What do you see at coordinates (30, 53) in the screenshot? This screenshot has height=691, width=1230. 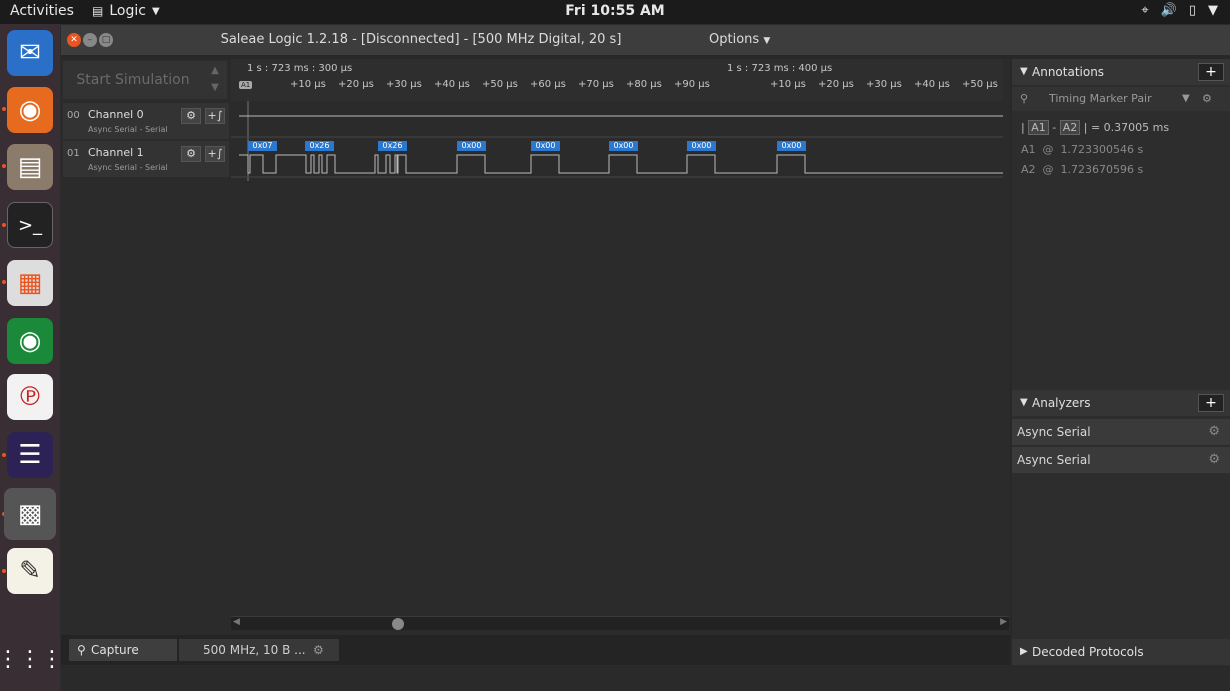 I see `thunderbird-icon: ✉` at bounding box center [30, 53].